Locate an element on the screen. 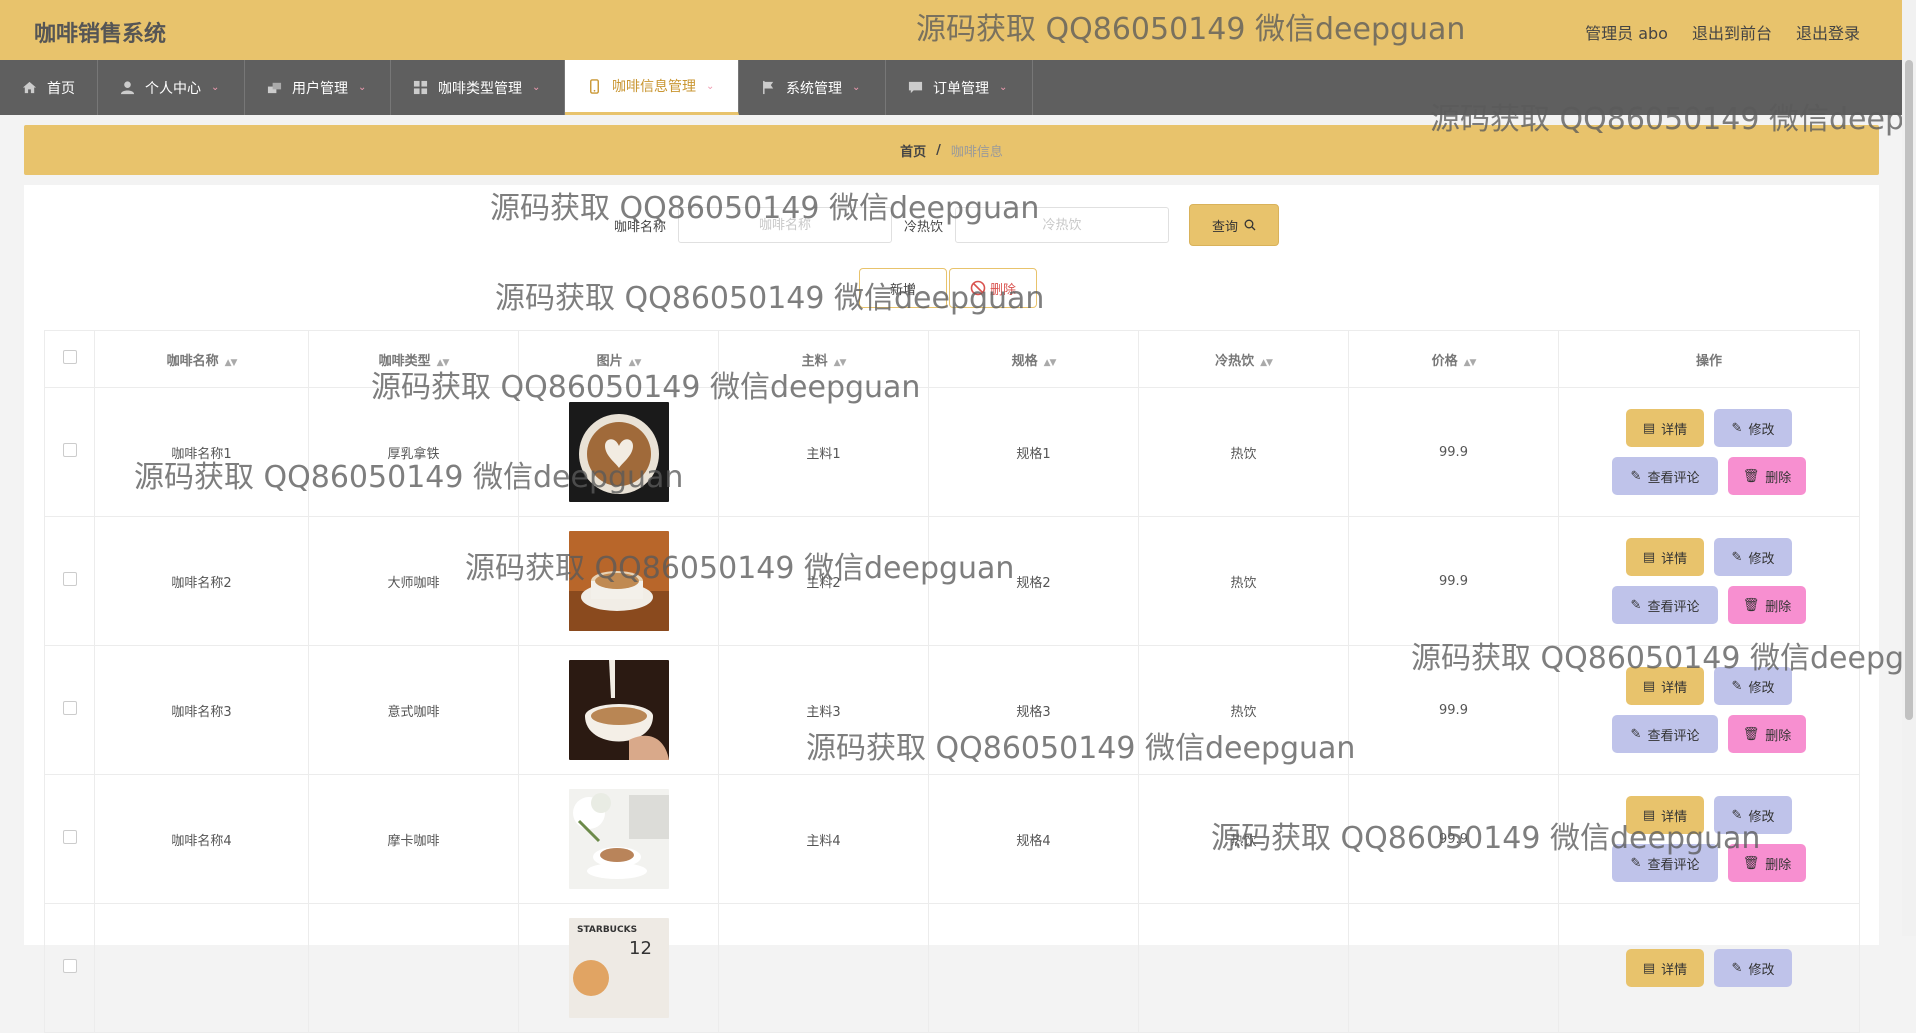  photo-caption: STARBUCKS is located at coordinates (607, 930).